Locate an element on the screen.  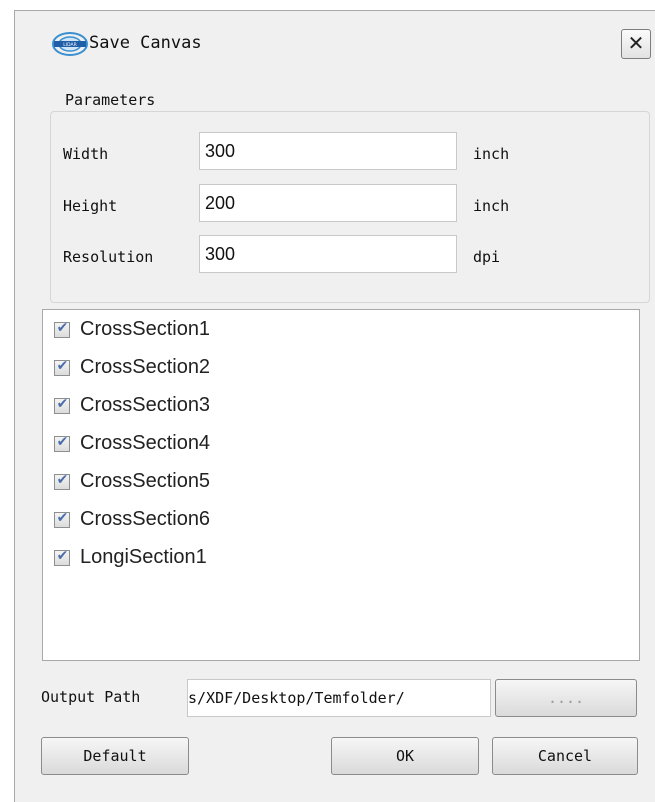
resolution-input: 300 is located at coordinates (328, 254).